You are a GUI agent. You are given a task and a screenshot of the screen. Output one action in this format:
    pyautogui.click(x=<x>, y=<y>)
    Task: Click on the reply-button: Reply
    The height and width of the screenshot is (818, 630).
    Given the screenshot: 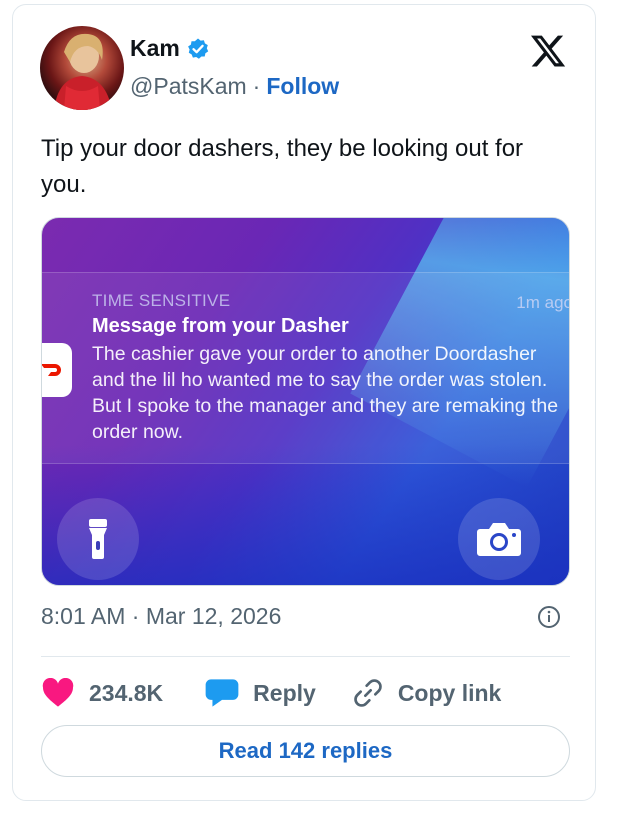 What is the action you would take?
    pyautogui.click(x=260, y=693)
    